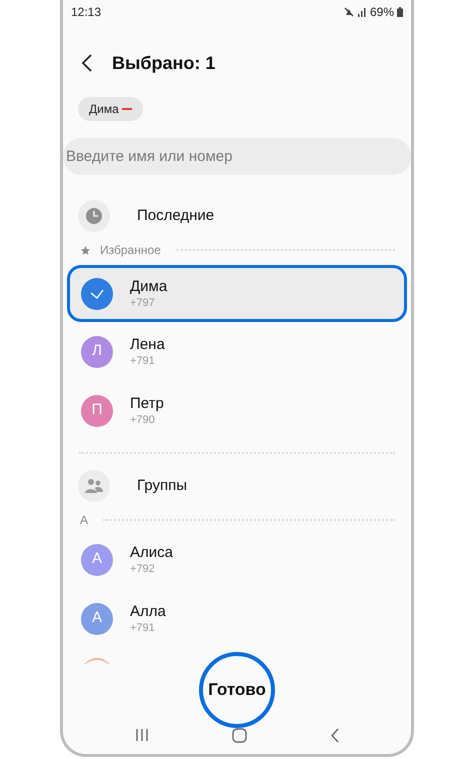 The image size is (474, 759). I want to click on contact-phone: +792, so click(143, 569).